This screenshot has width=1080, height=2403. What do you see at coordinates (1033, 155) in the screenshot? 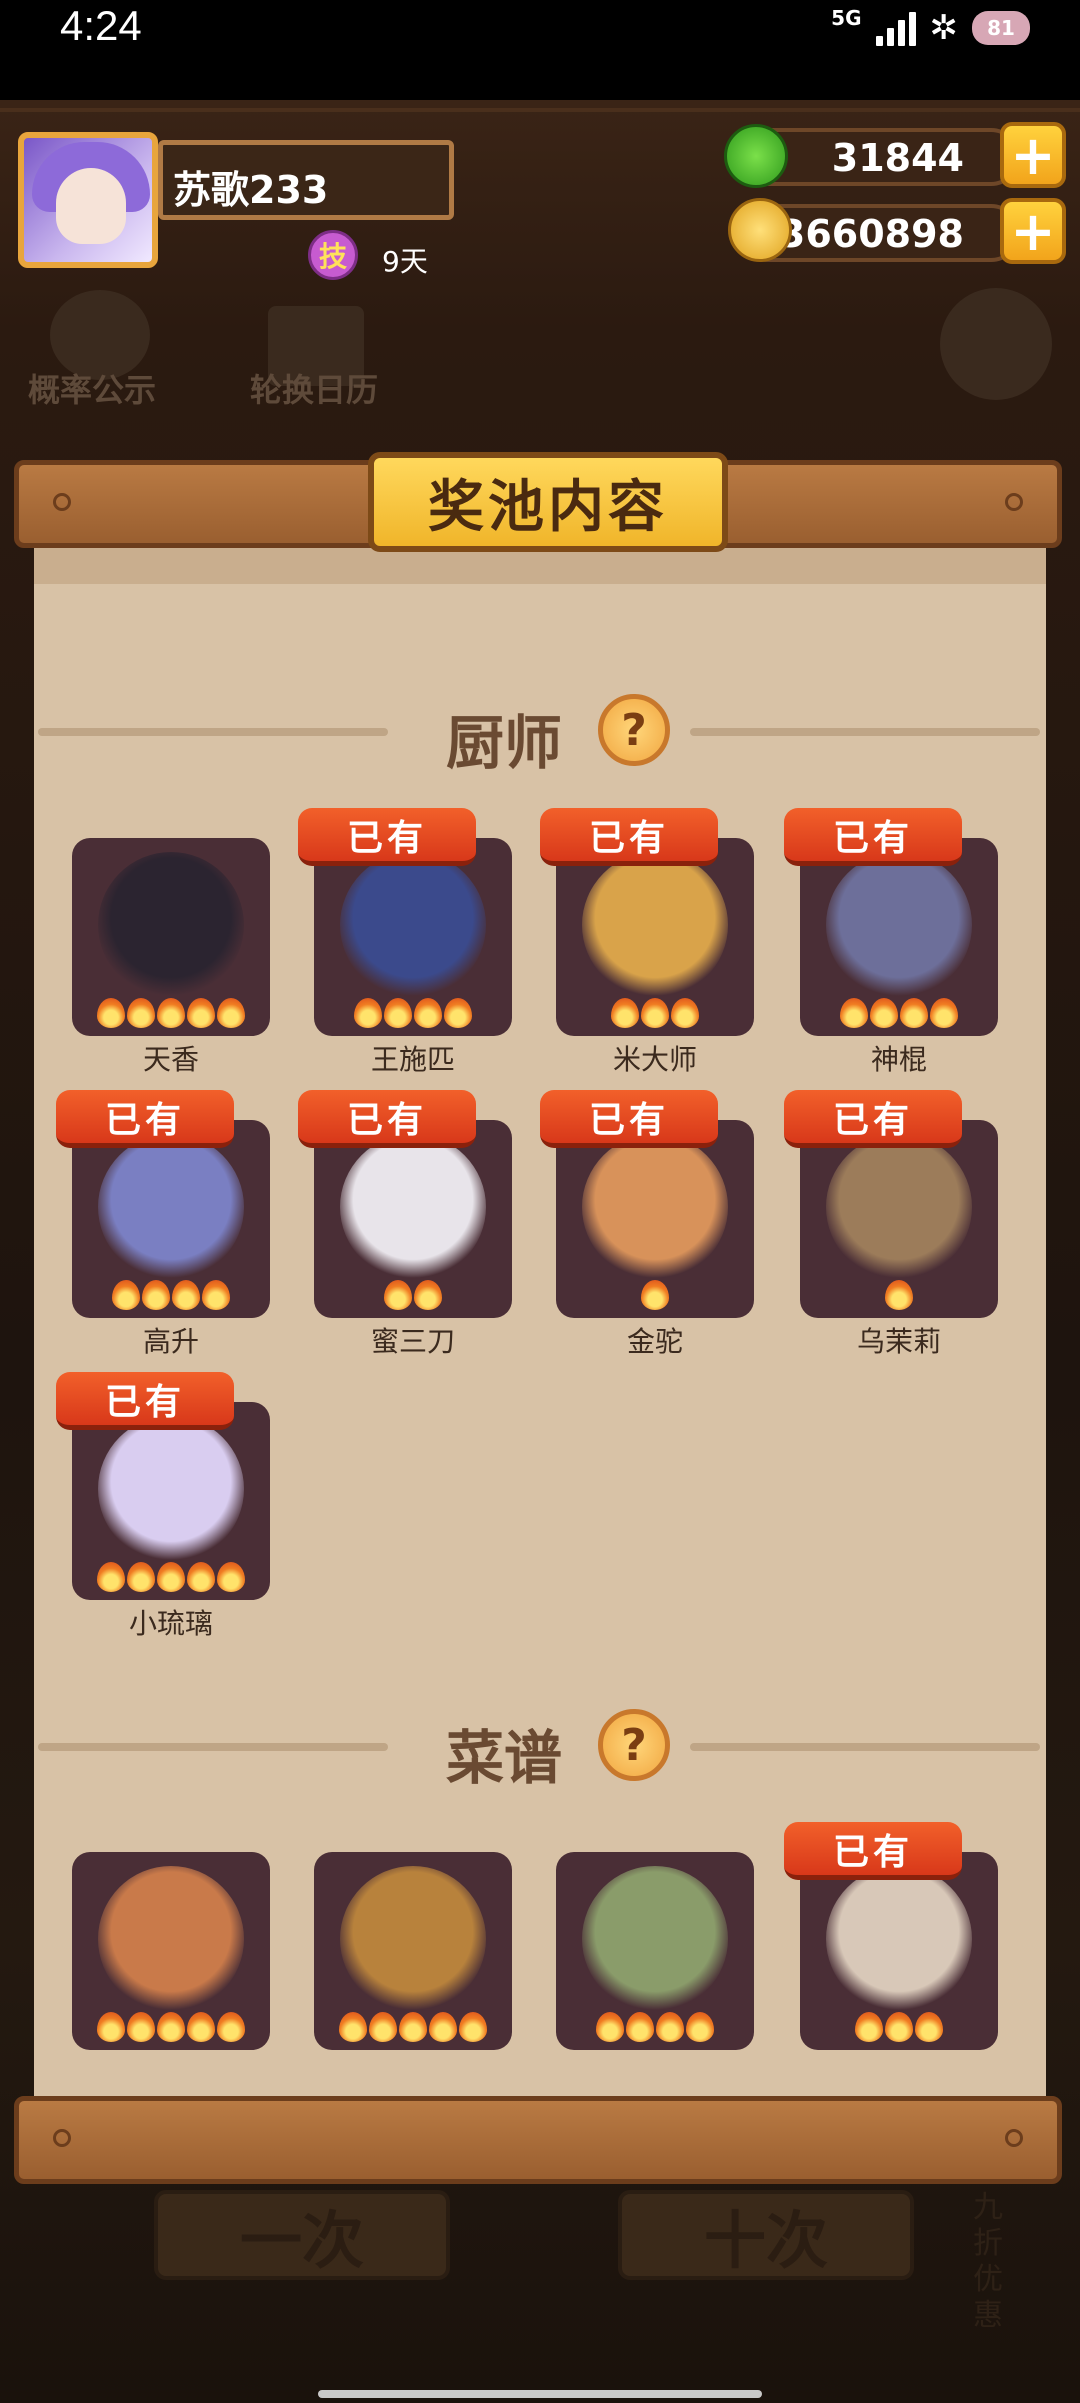
I see `add-jade-button: +` at bounding box center [1033, 155].